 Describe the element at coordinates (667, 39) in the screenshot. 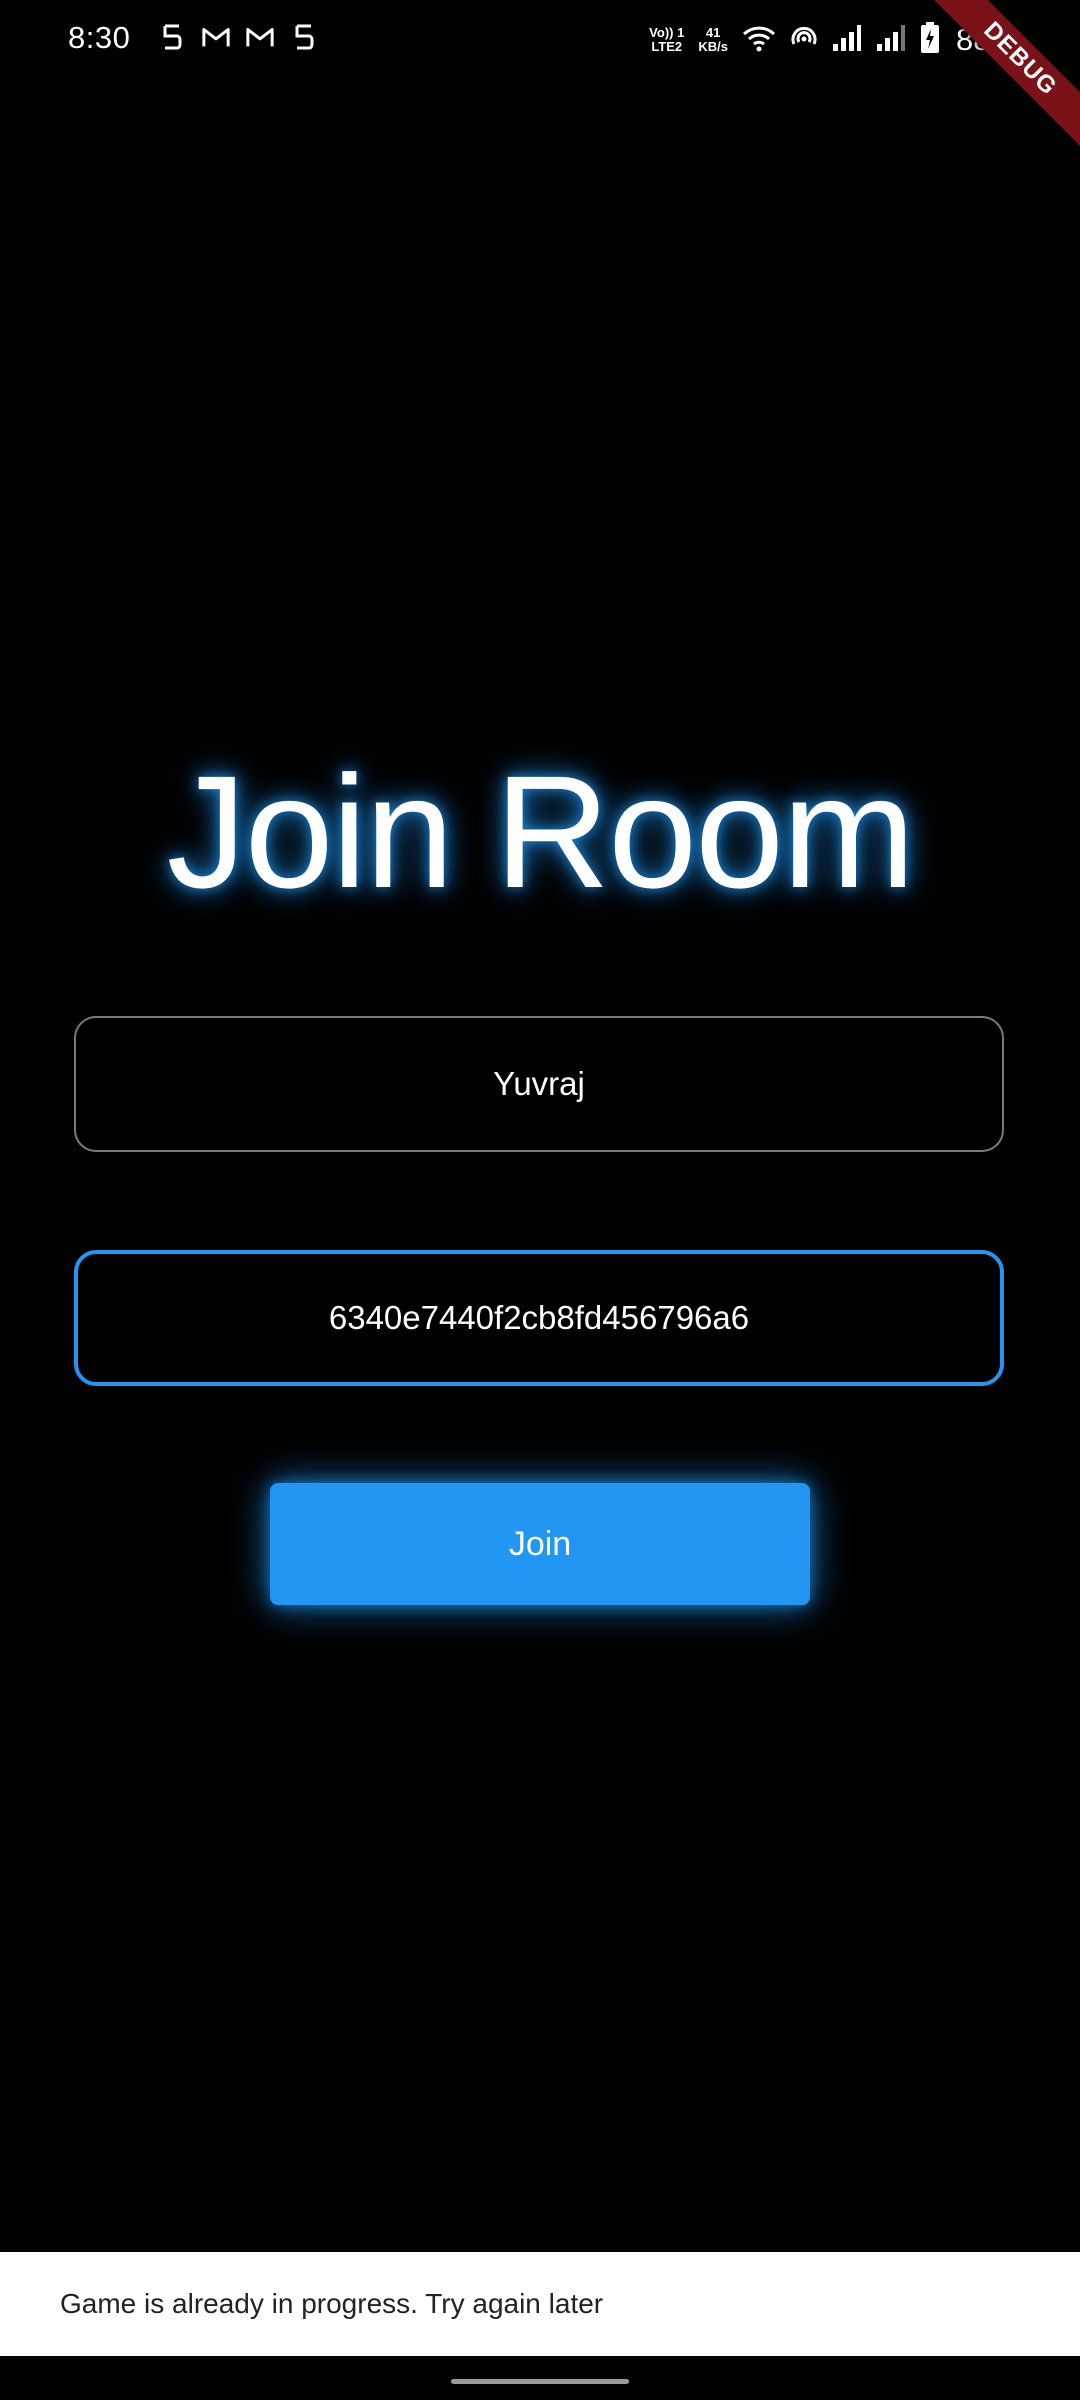

I see `volte-indicator: Vo)) 1 LTE2` at that location.